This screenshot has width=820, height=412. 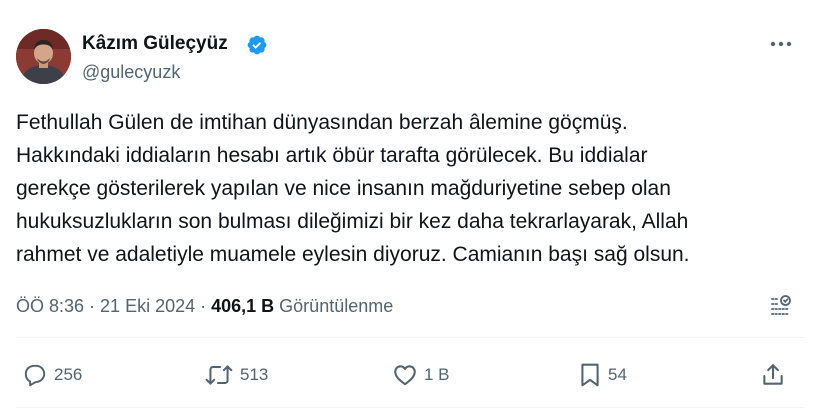 I want to click on tweet-time: ÖÖ 8:36, so click(x=50, y=306).